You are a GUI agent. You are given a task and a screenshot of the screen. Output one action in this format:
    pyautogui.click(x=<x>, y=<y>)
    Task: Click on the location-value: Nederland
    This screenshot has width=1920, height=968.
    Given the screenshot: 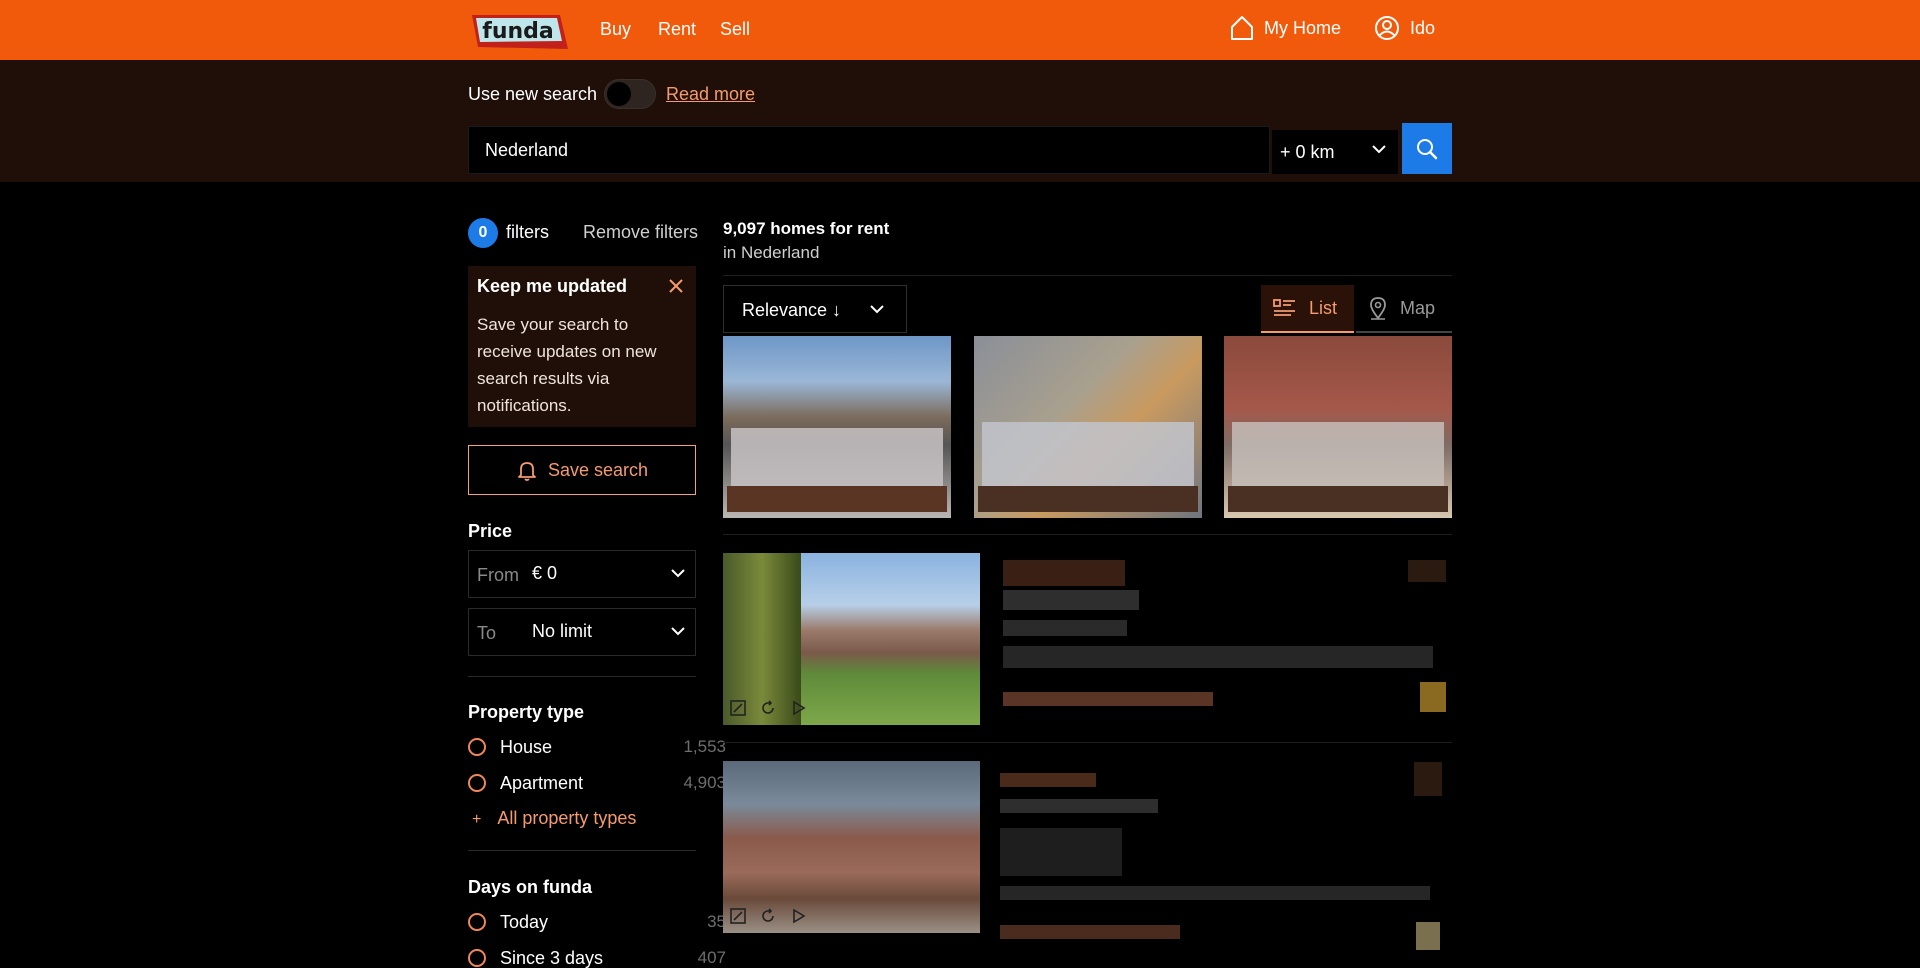 What is the action you would take?
    pyautogui.click(x=527, y=149)
    